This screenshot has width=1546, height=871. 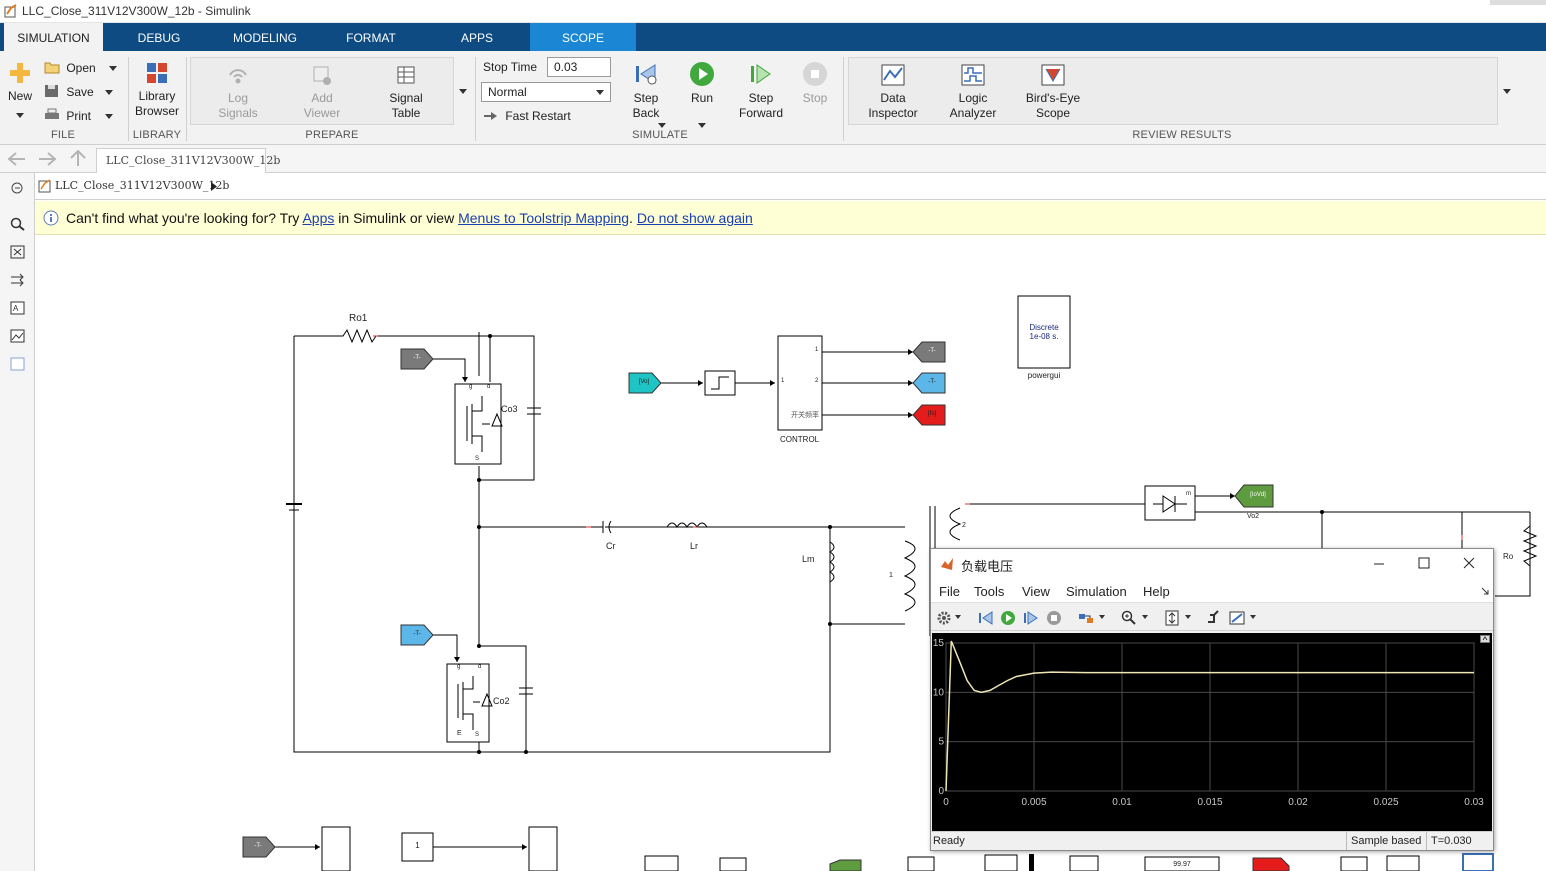 I want to click on expand-plot-icon, so click(x=1485, y=639).